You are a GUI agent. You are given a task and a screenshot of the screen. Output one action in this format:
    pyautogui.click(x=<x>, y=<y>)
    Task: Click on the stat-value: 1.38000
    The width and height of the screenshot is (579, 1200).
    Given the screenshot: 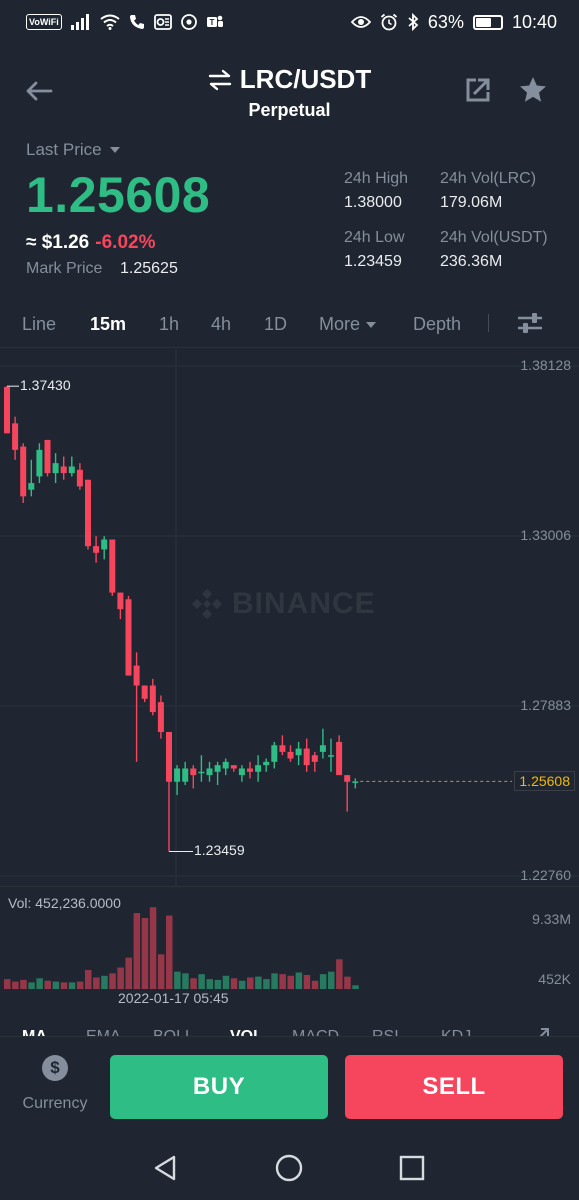 What is the action you would take?
    pyautogui.click(x=373, y=202)
    